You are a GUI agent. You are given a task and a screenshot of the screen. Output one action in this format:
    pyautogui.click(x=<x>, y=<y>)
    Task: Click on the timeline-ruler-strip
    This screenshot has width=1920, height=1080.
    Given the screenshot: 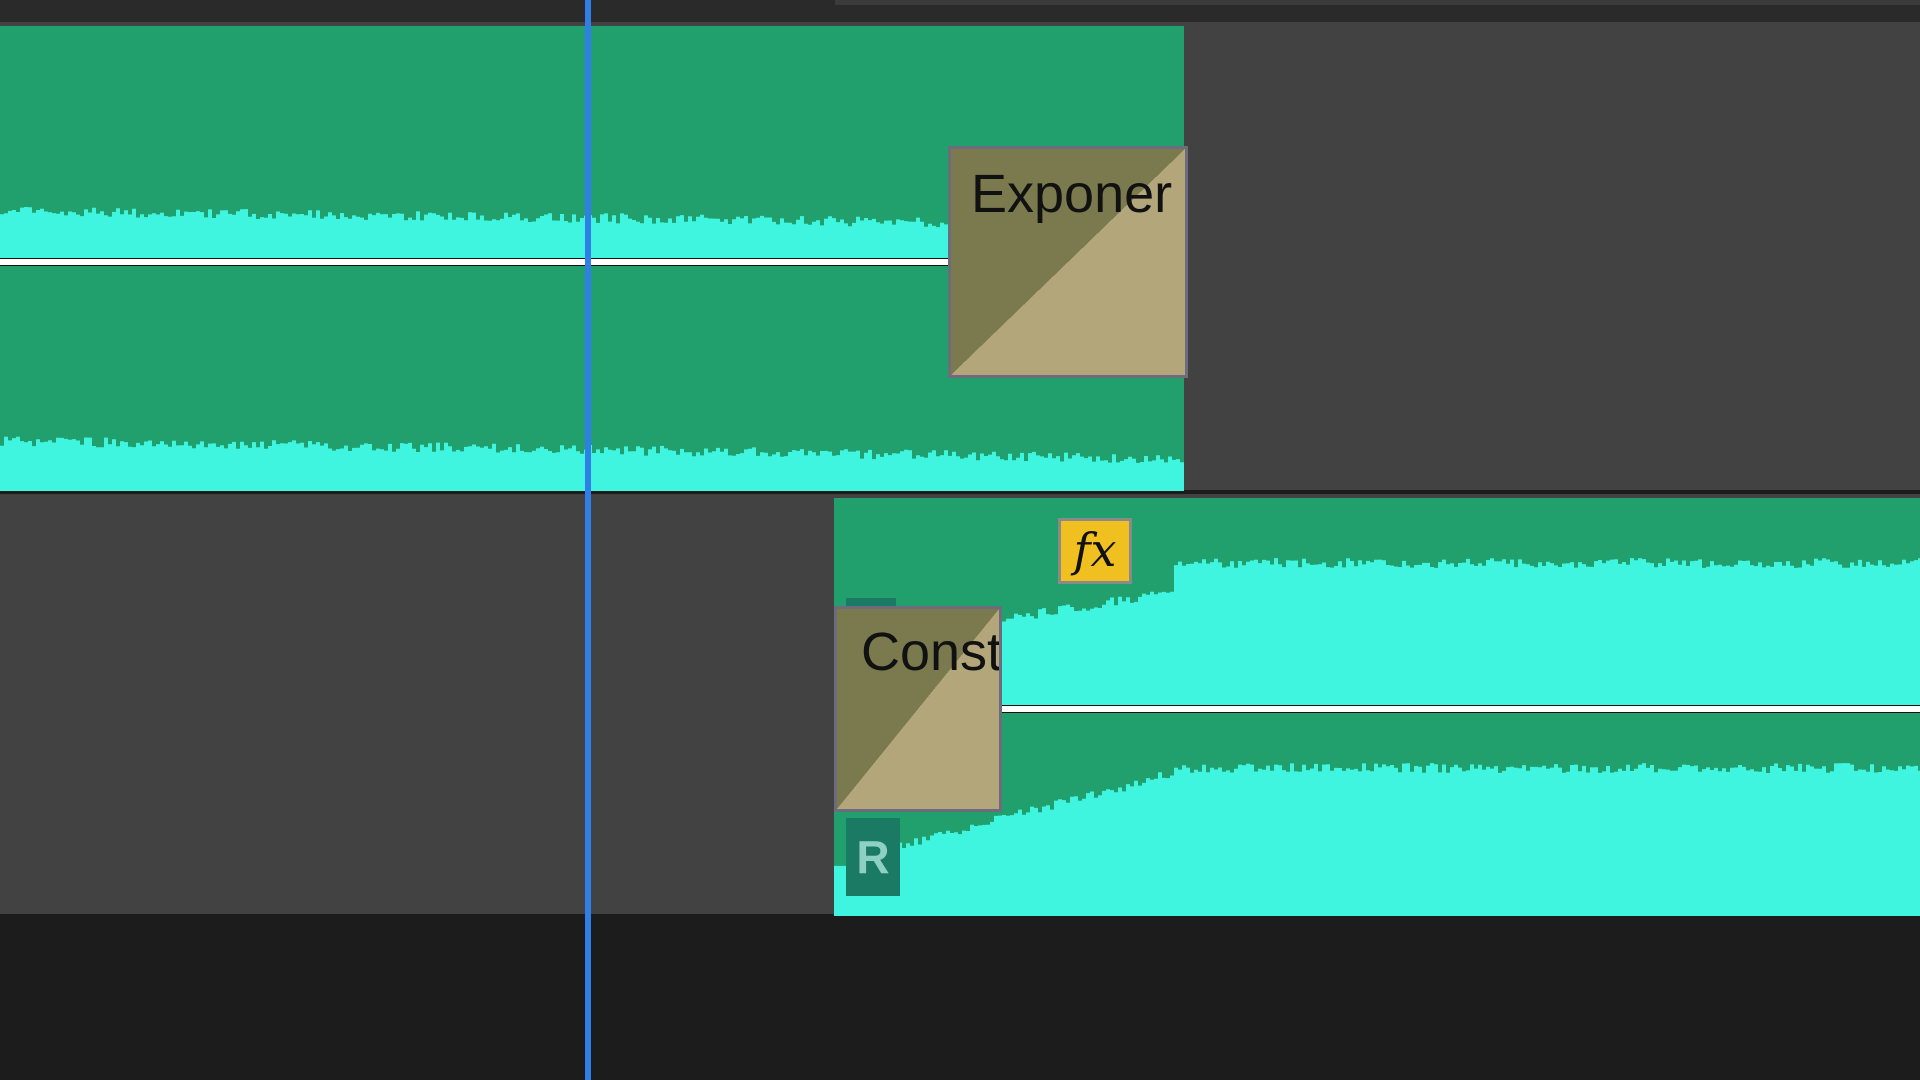 What is the action you would take?
    pyautogui.click(x=960, y=11)
    